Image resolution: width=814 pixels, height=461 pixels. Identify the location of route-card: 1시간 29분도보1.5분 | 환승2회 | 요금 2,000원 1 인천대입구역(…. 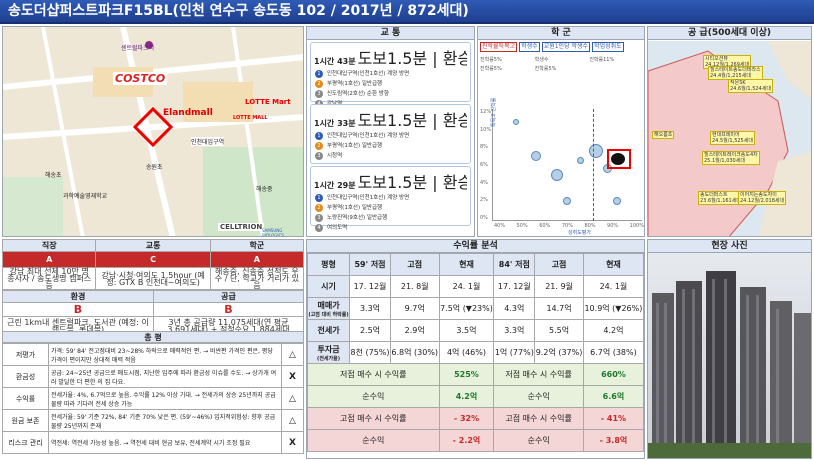
(390, 199).